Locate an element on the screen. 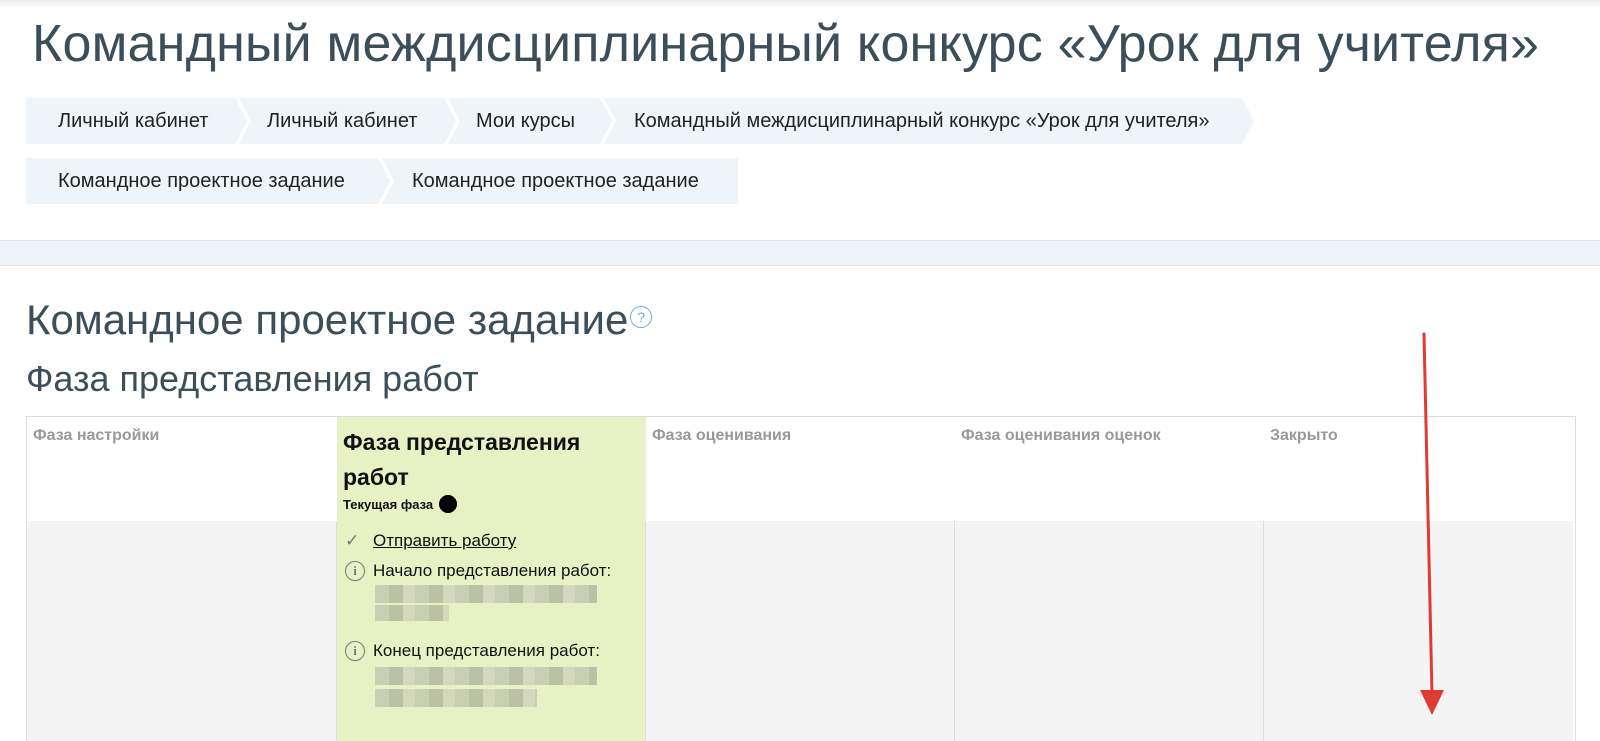 The image size is (1600, 741). task-submit: ✓ Отправить работу is located at coordinates (430, 541).